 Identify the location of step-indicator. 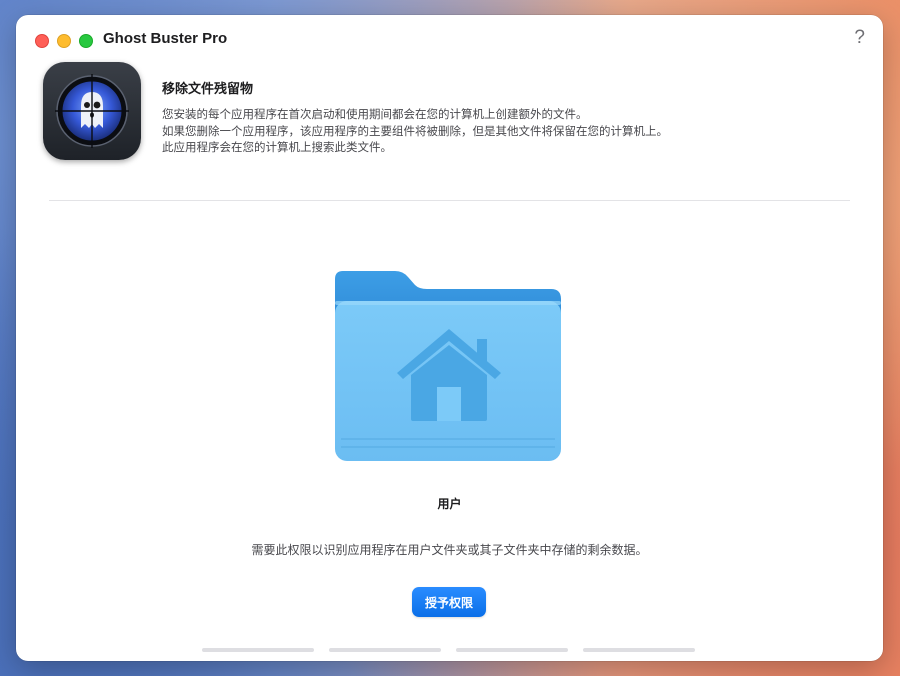
(448, 650).